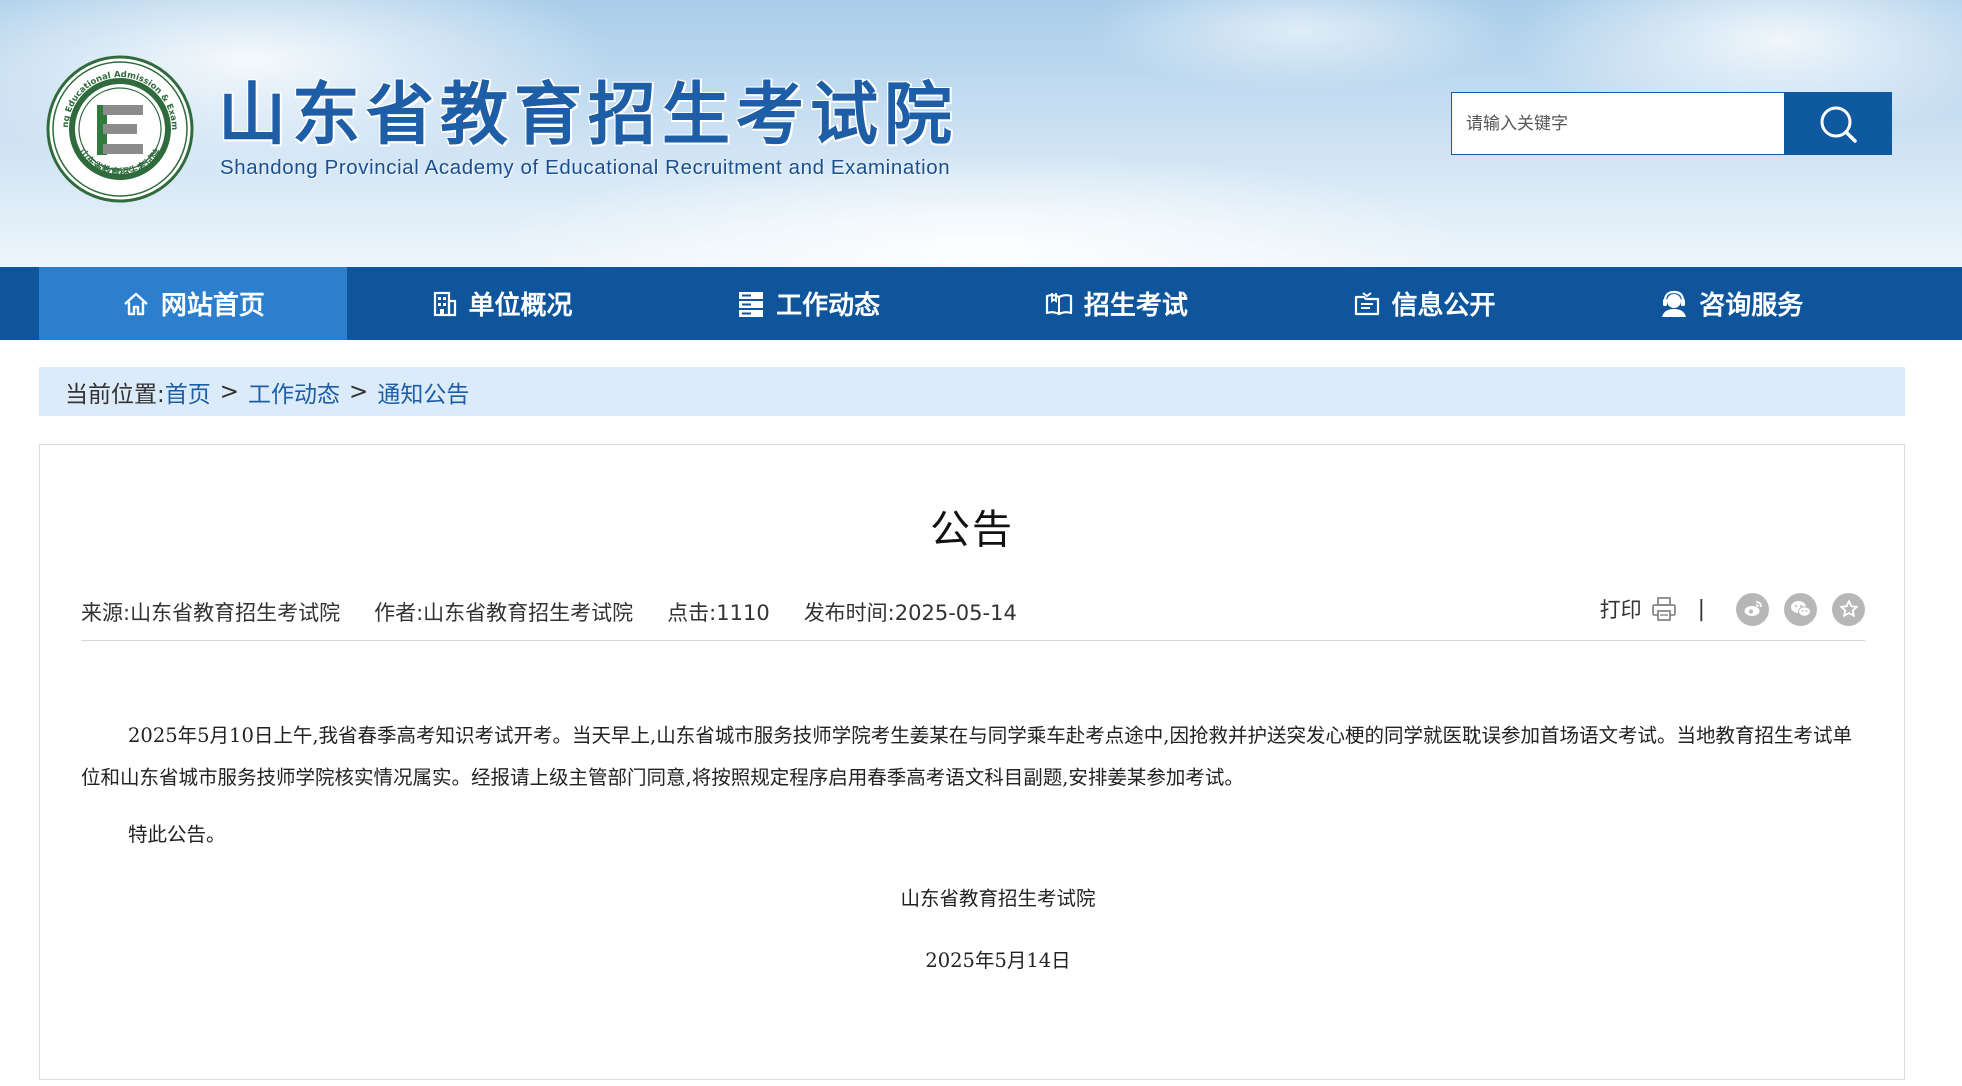  Describe the element at coordinates (828, 306) in the screenshot. I see `nav-item-label: 工作动态` at that location.